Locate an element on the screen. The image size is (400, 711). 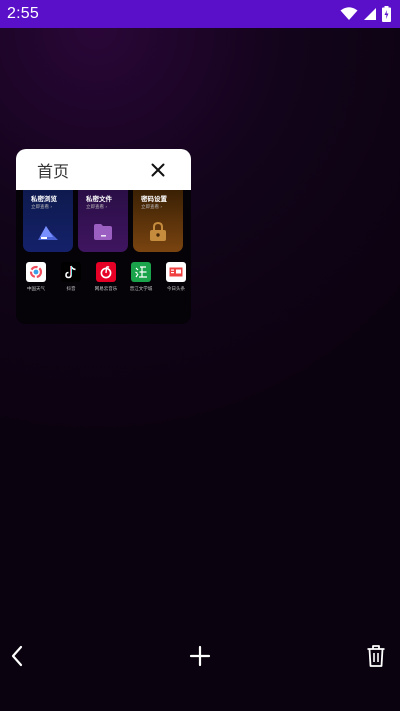
feature-row: 私密浏览 立即查看 › 私密文件 立即查看 › 密码设置 立即查看 › is located at coordinates (103, 221).